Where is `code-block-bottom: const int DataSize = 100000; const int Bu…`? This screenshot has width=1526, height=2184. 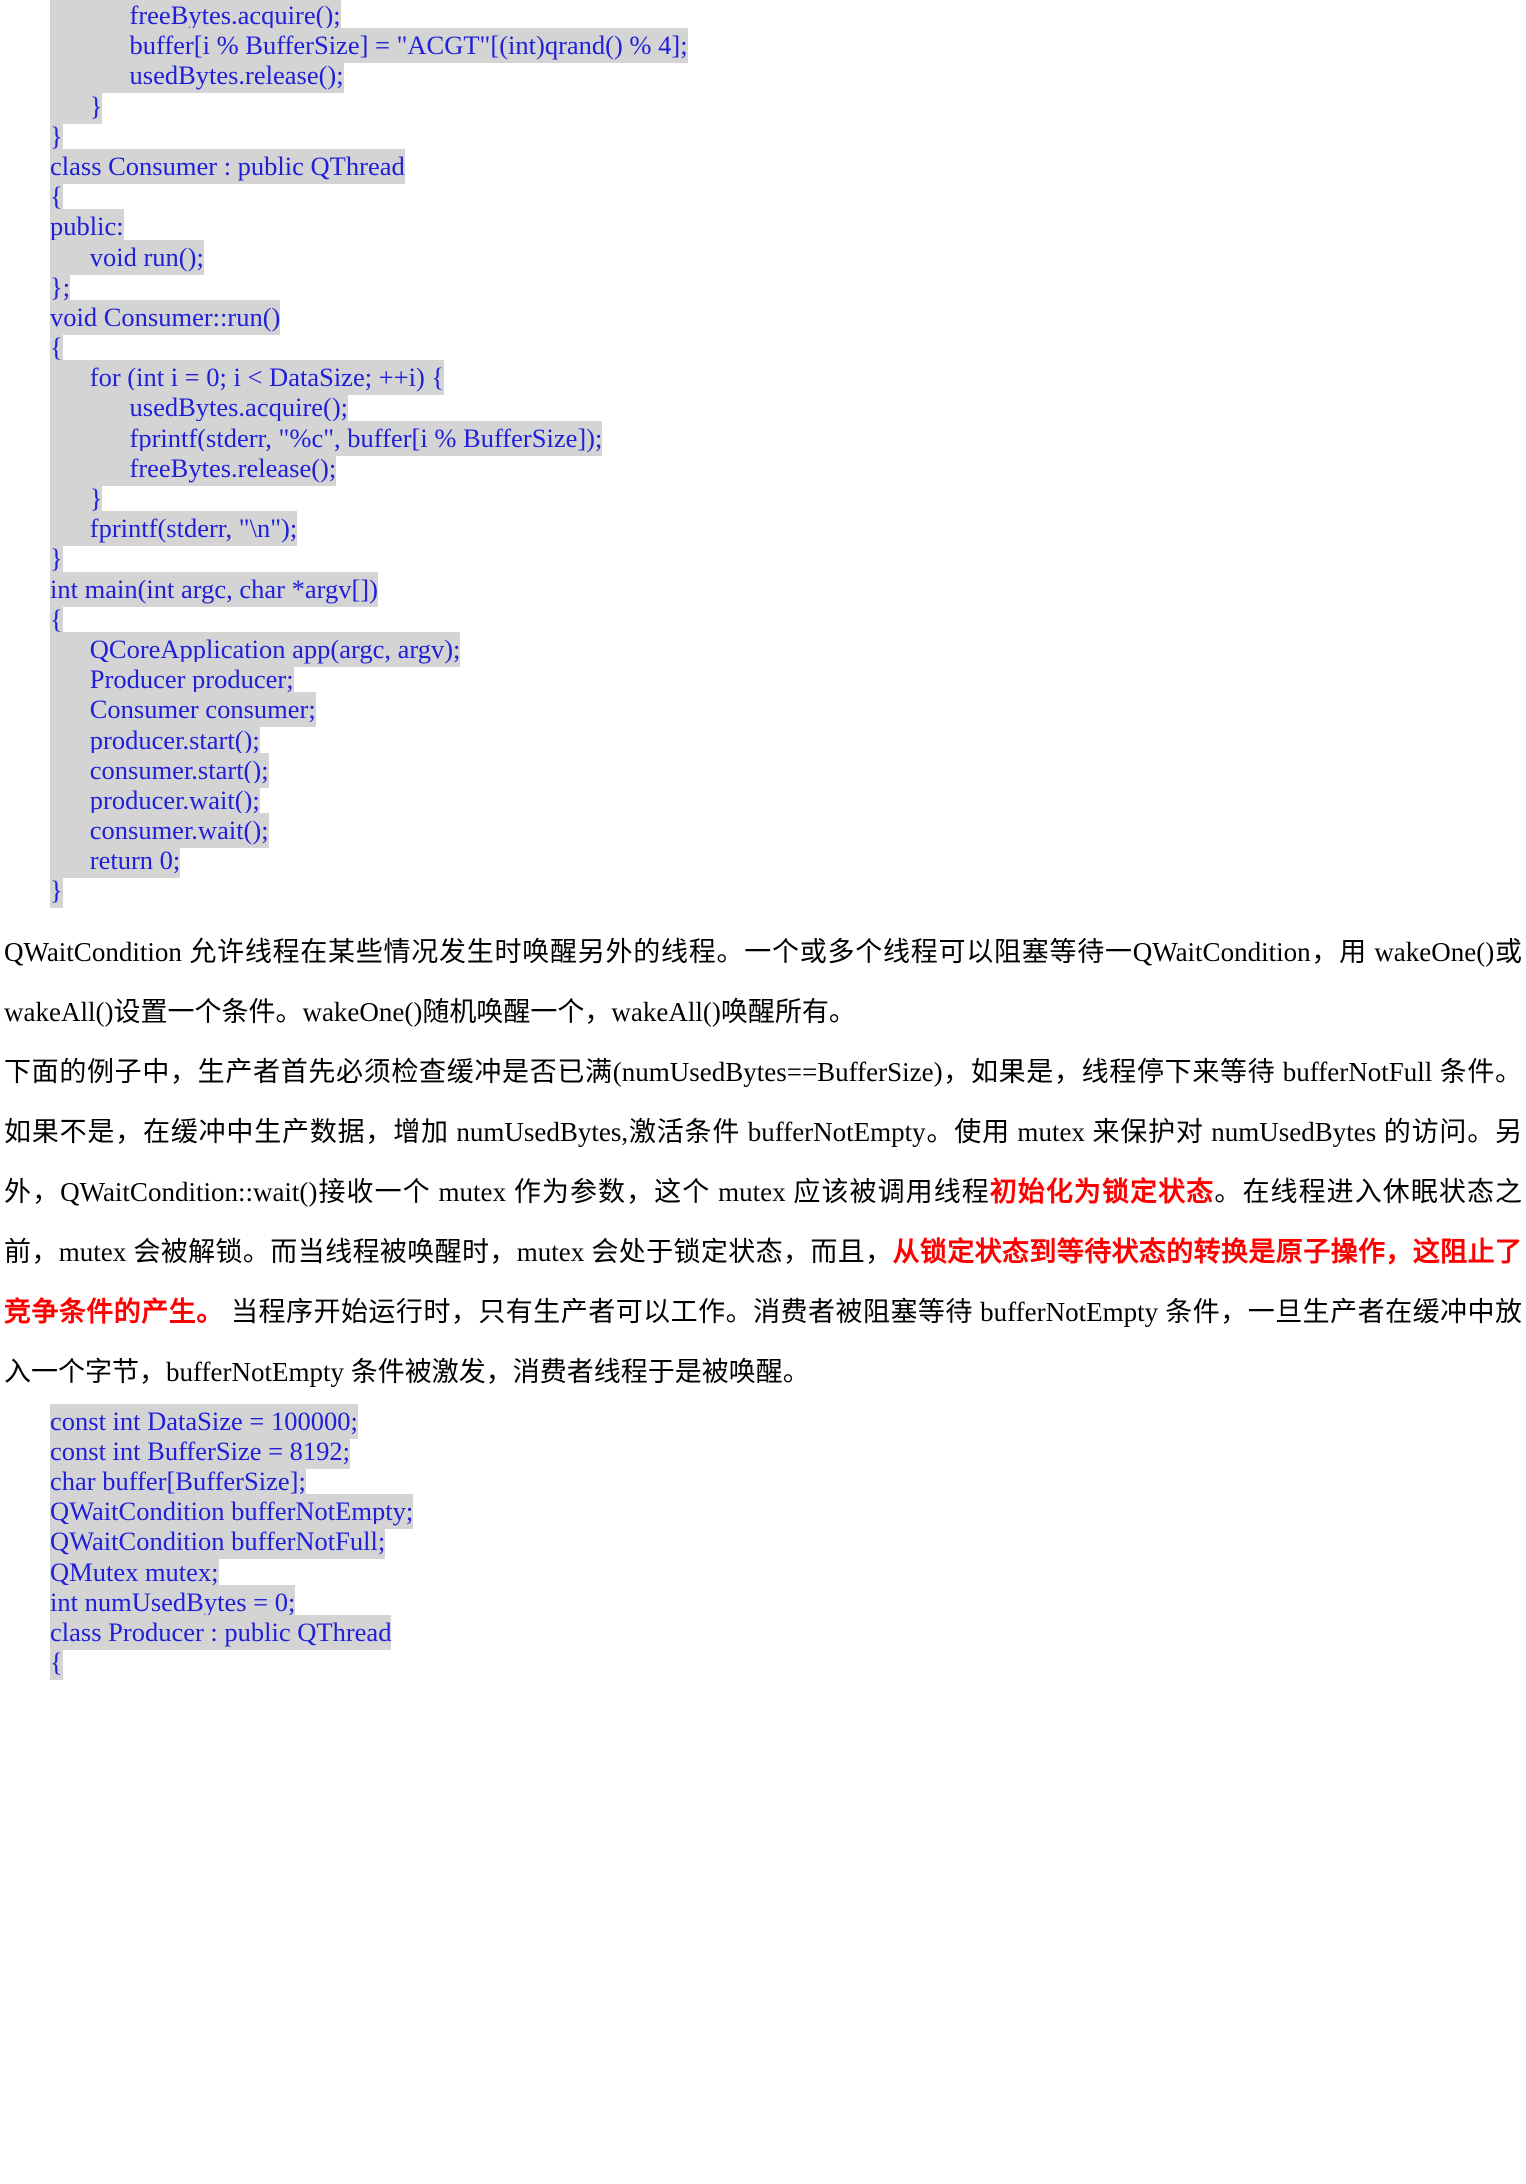
code-block-bottom: const int DataSize = 100000; const int Bu… is located at coordinates (763, 1541).